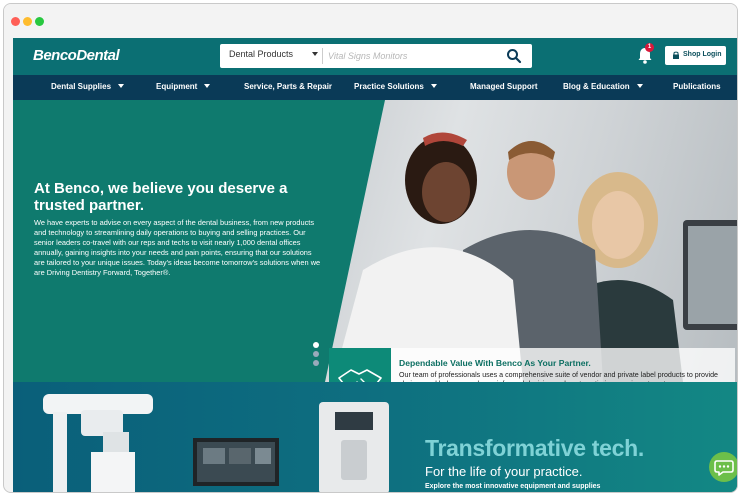 This screenshot has height=496, width=741. Describe the element at coordinates (370, 21) in the screenshot. I see `title-bar` at that location.